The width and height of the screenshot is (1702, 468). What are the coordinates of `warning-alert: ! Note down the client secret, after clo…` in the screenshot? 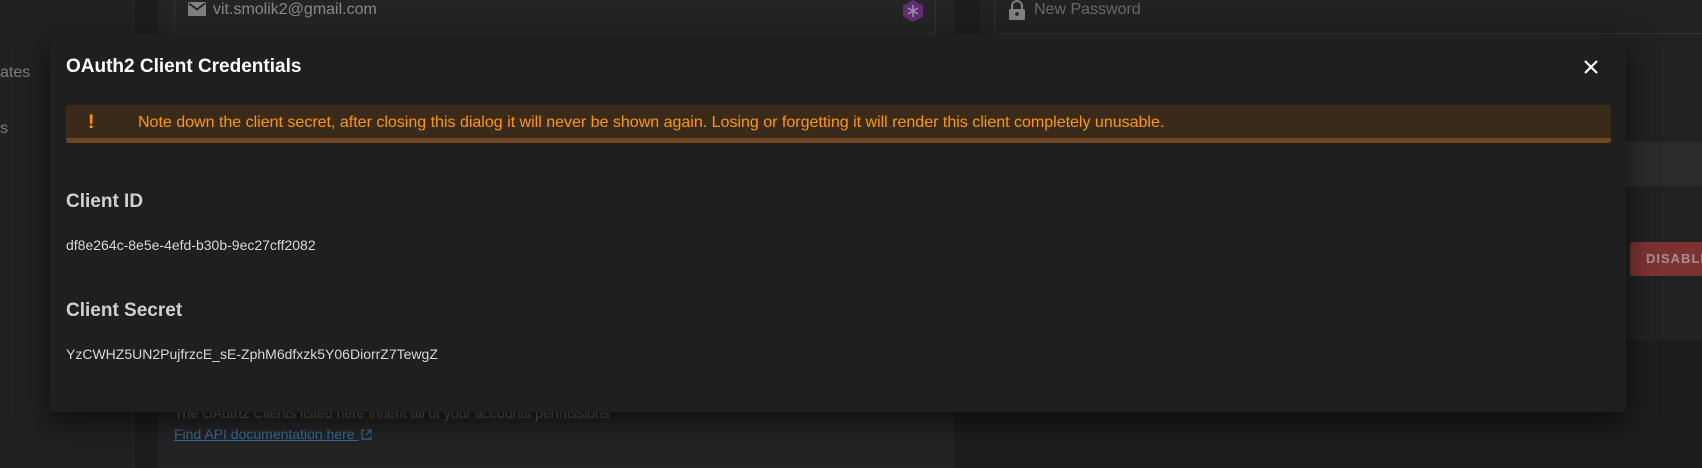 It's located at (838, 124).